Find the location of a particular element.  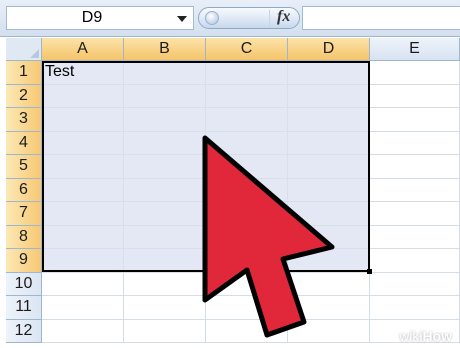

watermark: wikiHow is located at coordinates (425, 336).